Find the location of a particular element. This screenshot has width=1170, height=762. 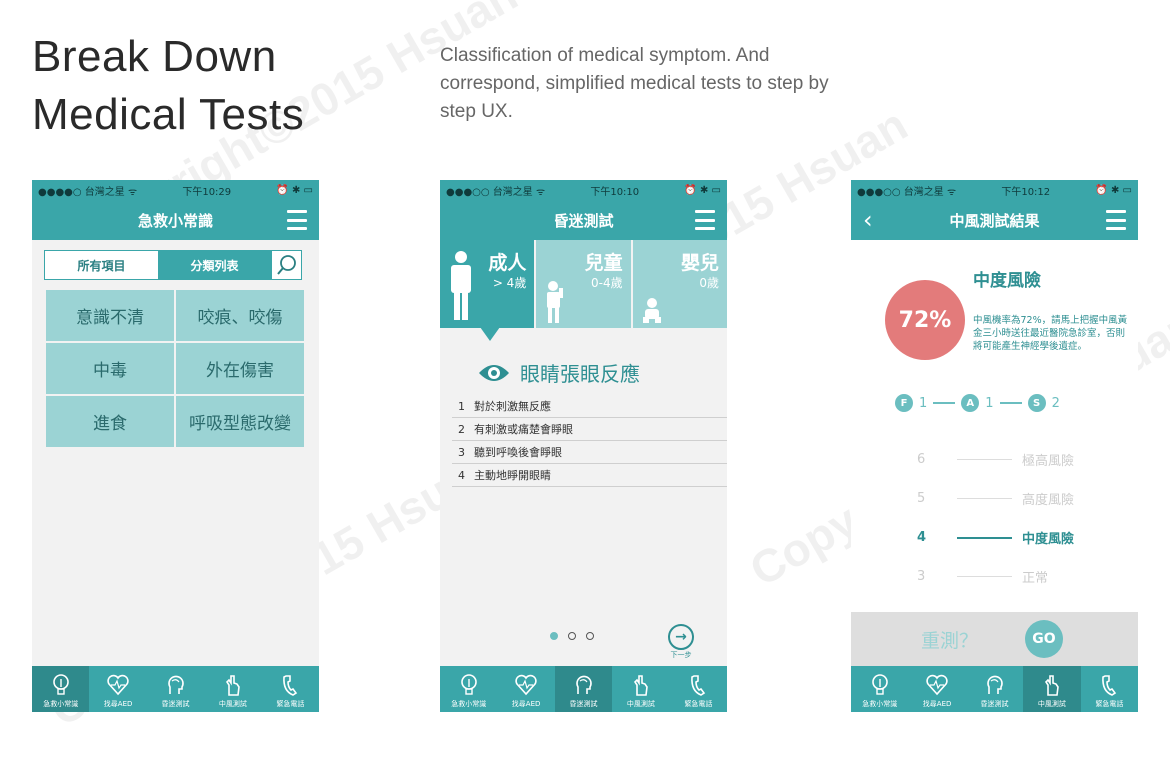

retest-bar: 重測？ GO is located at coordinates (994, 639).